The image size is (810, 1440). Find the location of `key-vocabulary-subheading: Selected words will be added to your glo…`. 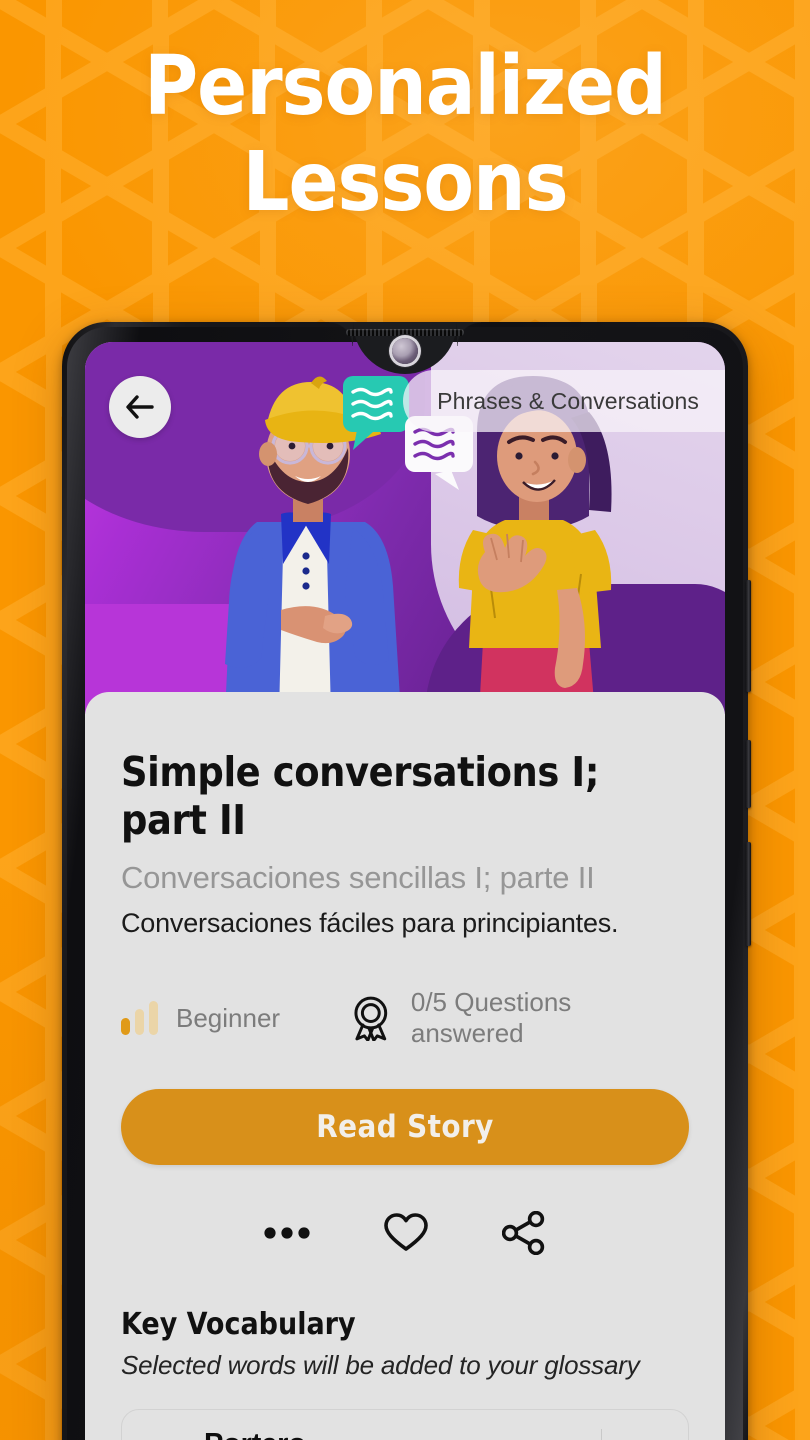

key-vocabulary-subheading: Selected words will be added to your glo… is located at coordinates (380, 1365).